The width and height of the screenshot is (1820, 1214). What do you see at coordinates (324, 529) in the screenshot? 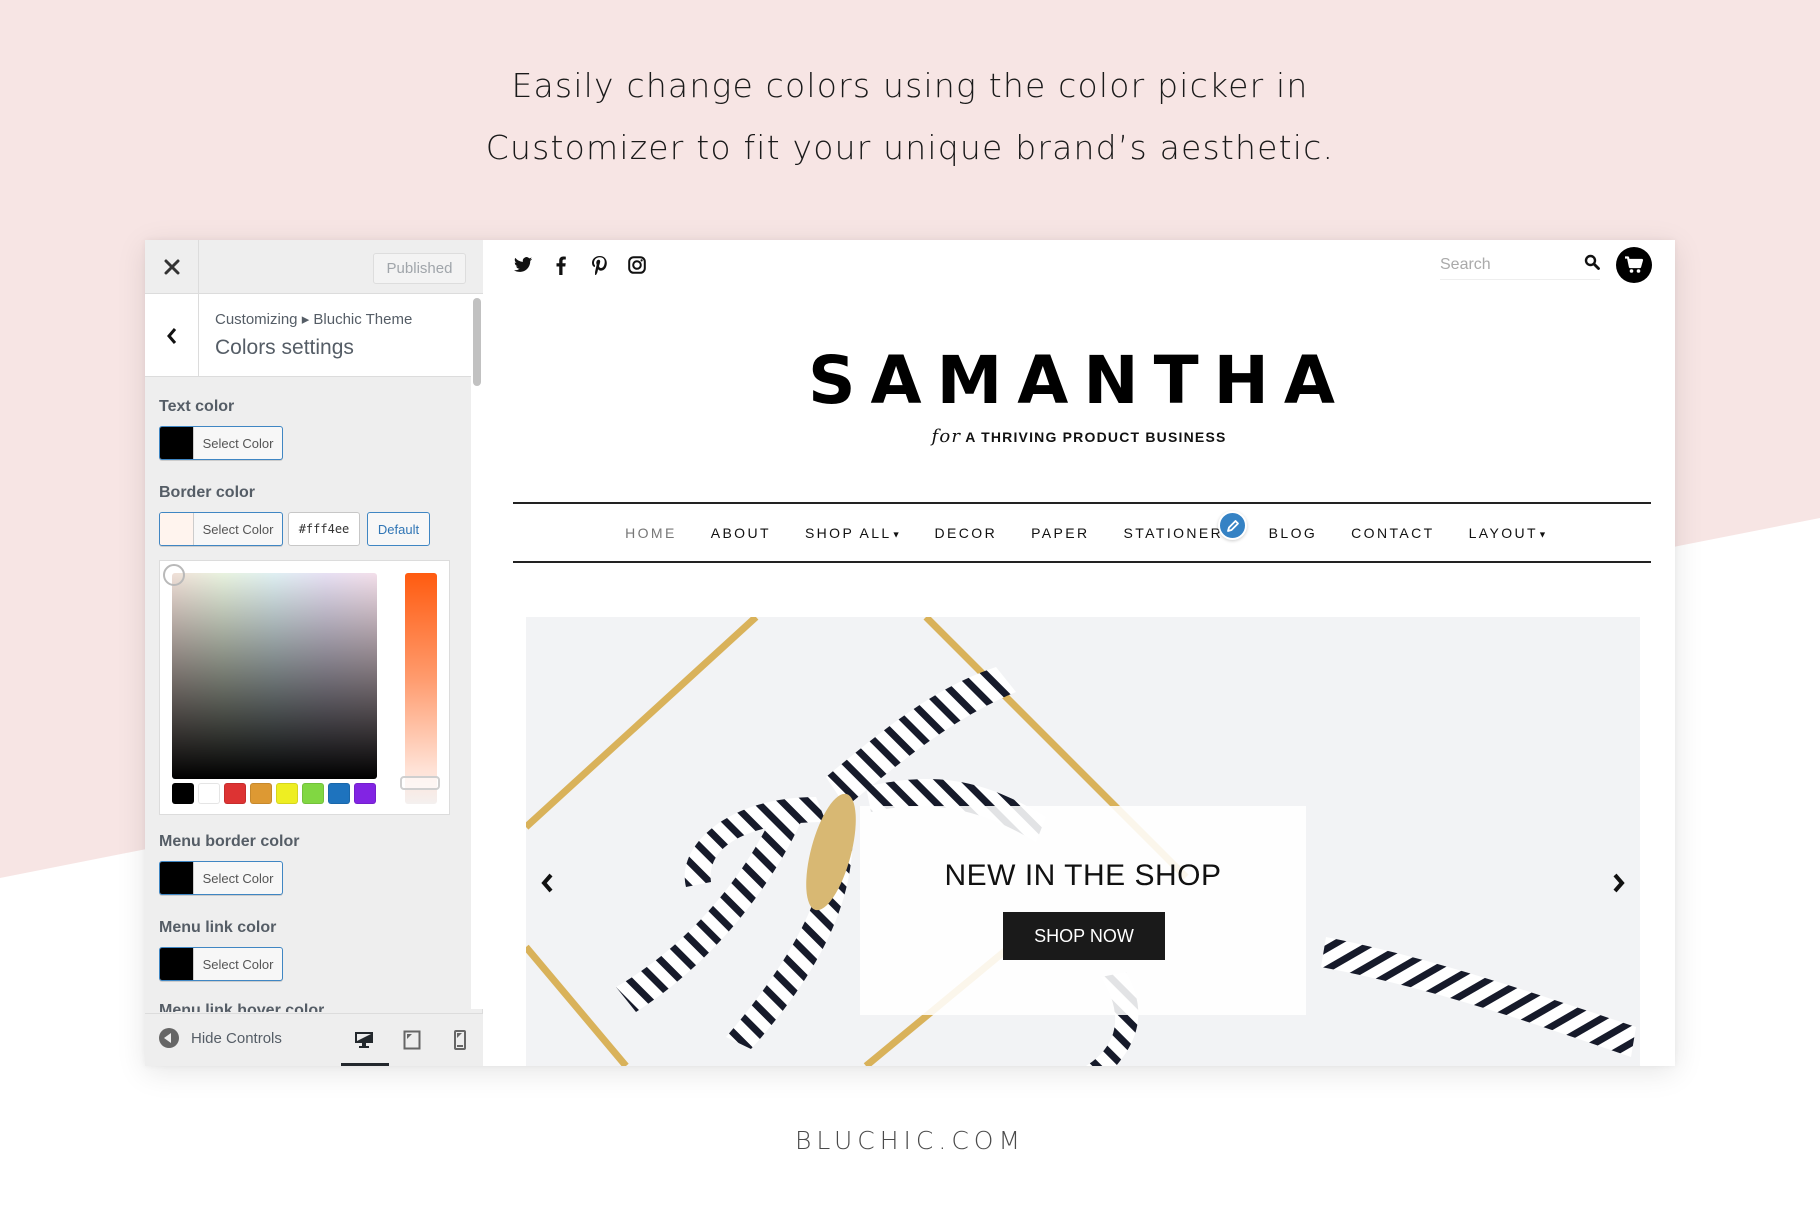
I see `hex-color-input: #fff4ee` at bounding box center [324, 529].